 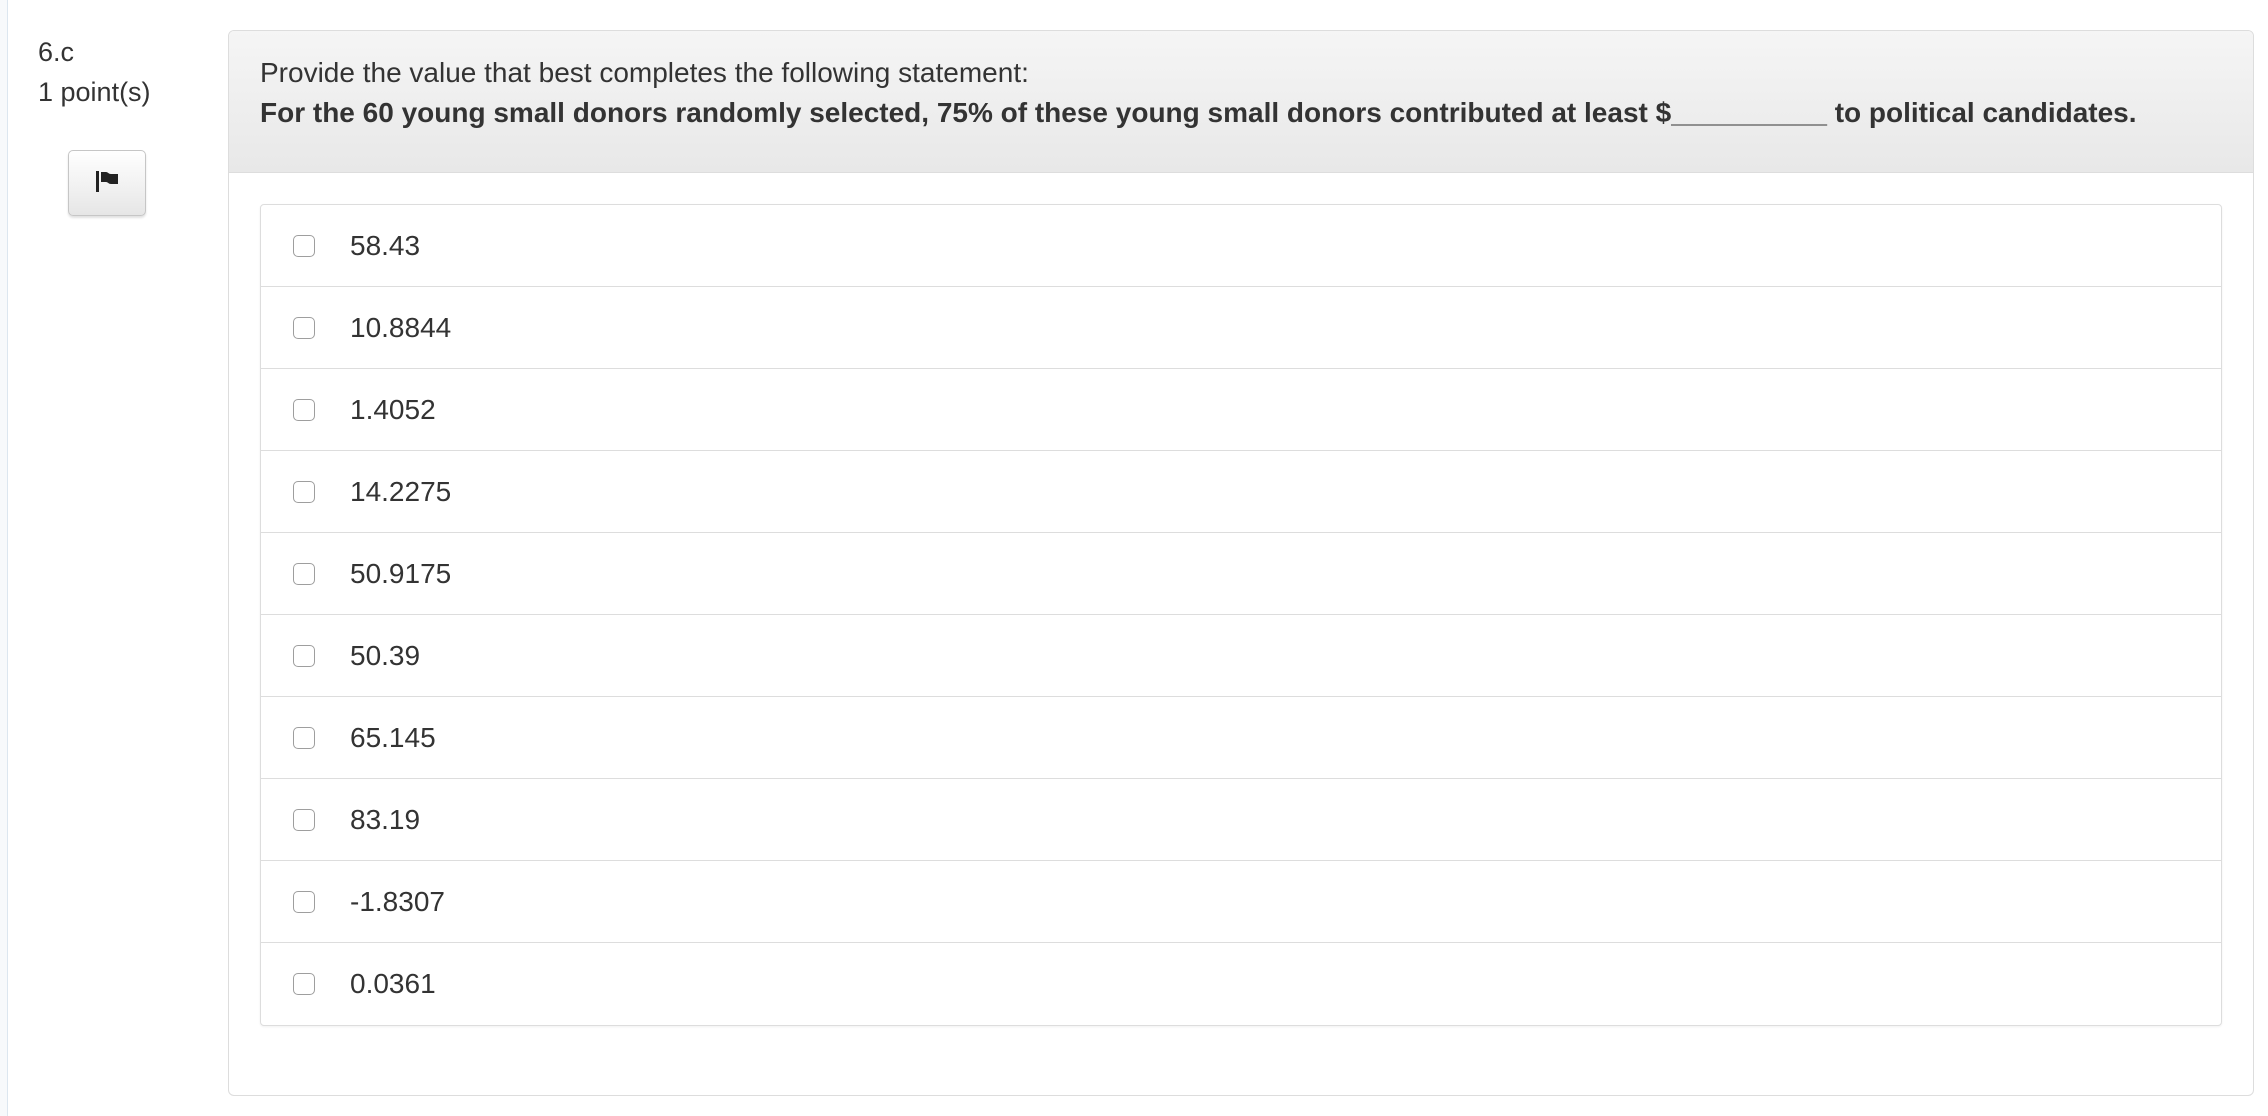 I want to click on answer-label: 50.9175, so click(x=401, y=573).